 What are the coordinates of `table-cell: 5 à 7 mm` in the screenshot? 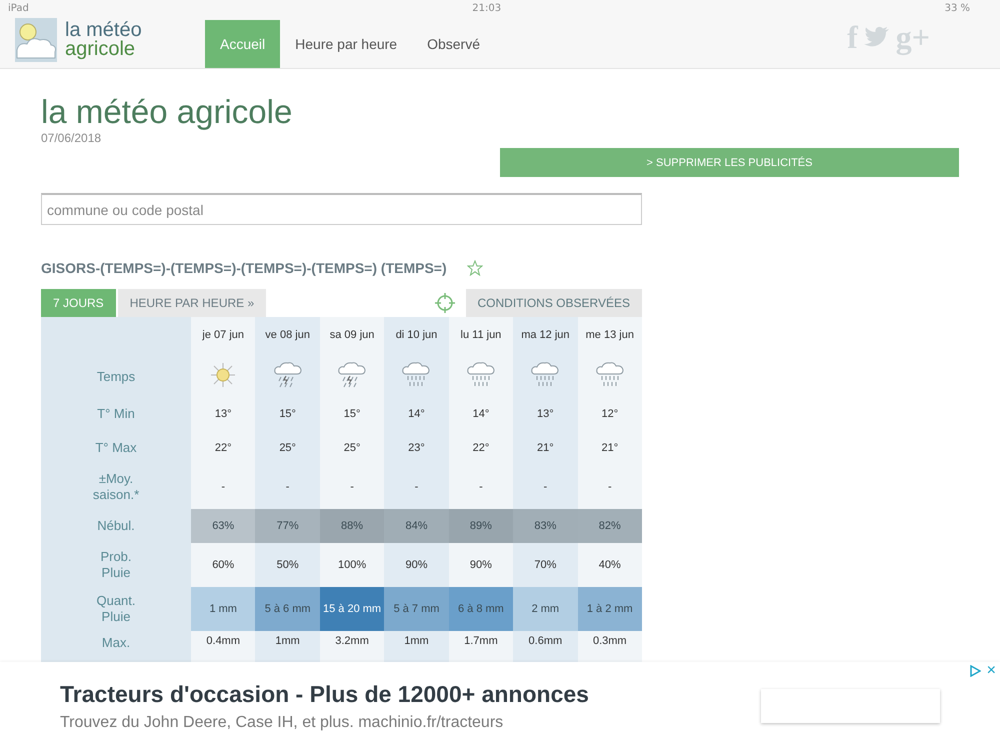 It's located at (416, 609).